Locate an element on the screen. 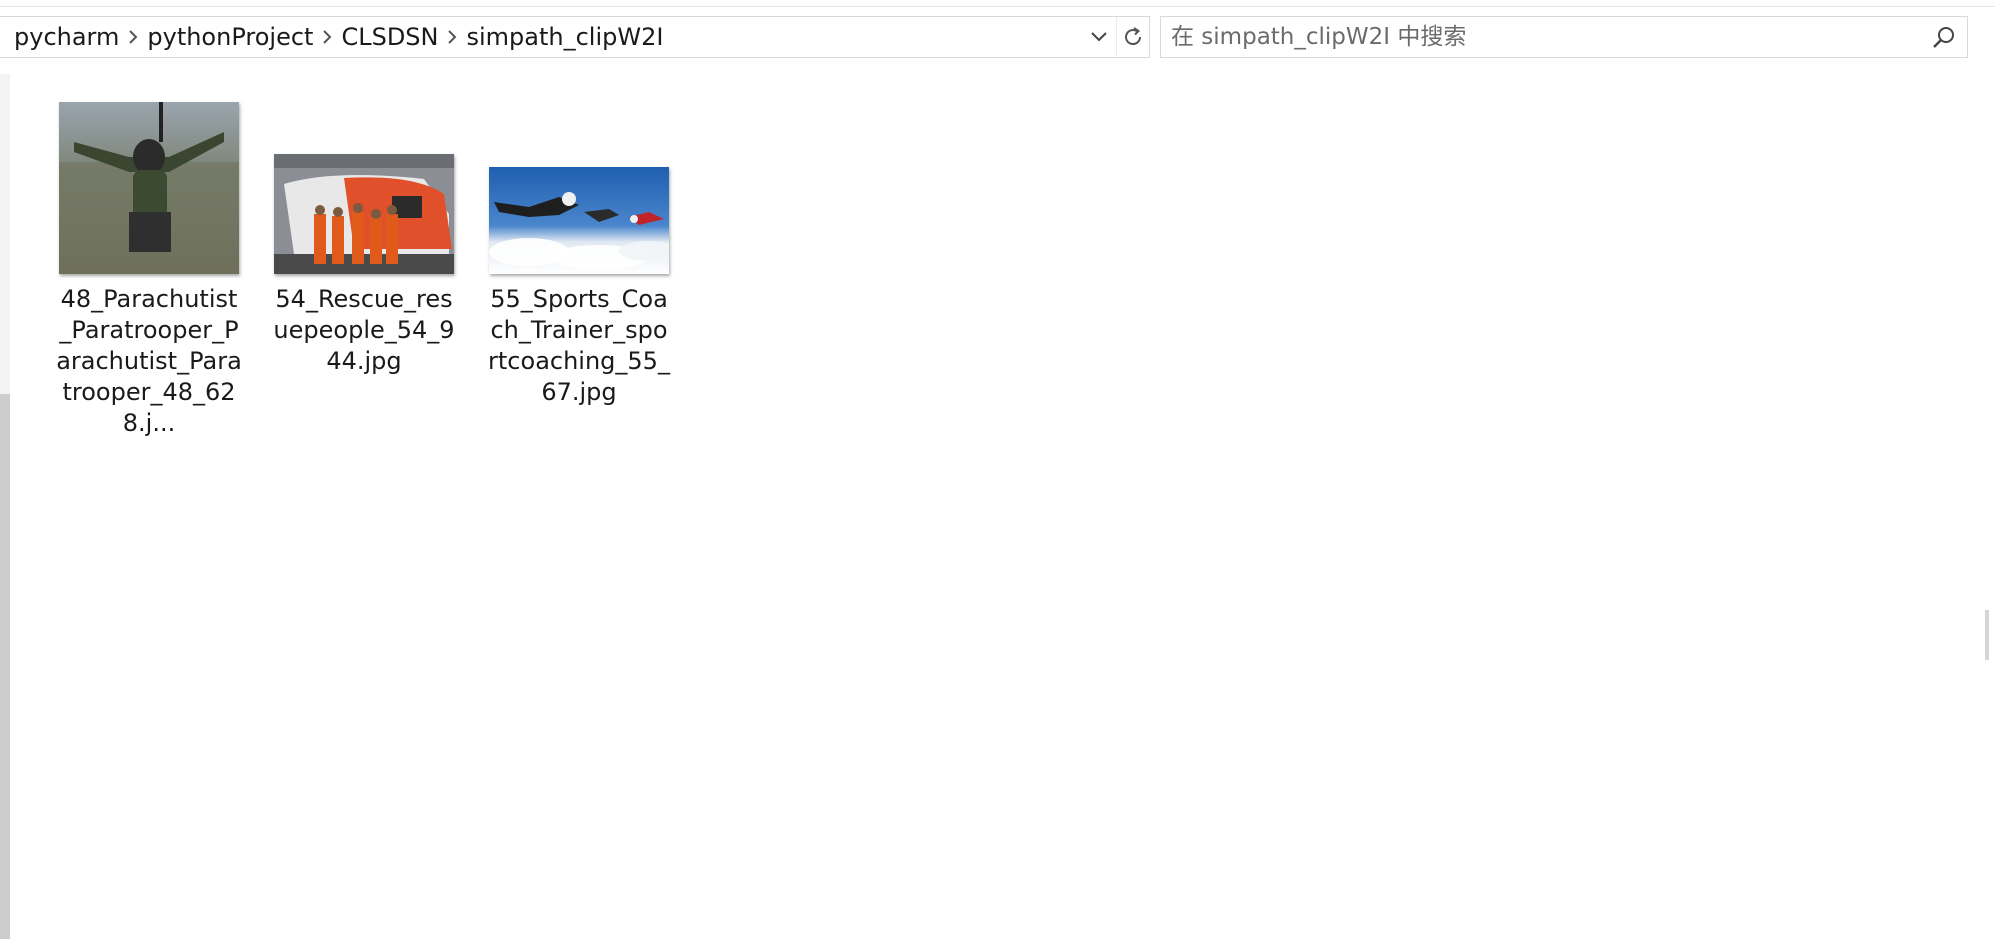  search-input is located at coordinates (1521, 37).